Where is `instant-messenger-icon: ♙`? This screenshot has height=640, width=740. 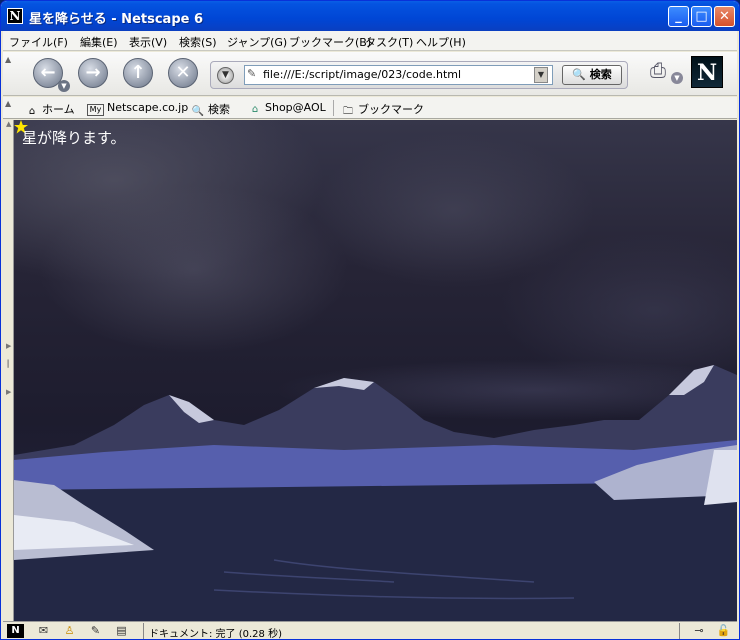 instant-messenger-icon: ♙ is located at coordinates (69, 631).